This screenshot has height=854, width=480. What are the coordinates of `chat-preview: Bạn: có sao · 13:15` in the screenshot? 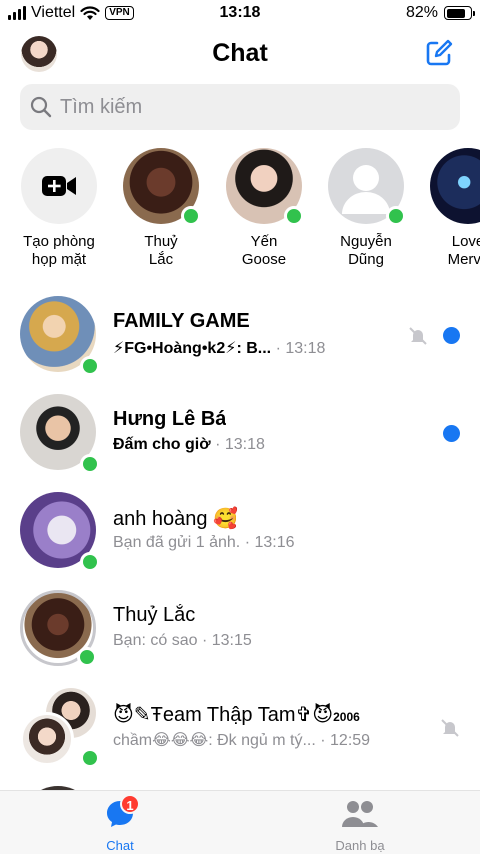 It's located at (182, 640).